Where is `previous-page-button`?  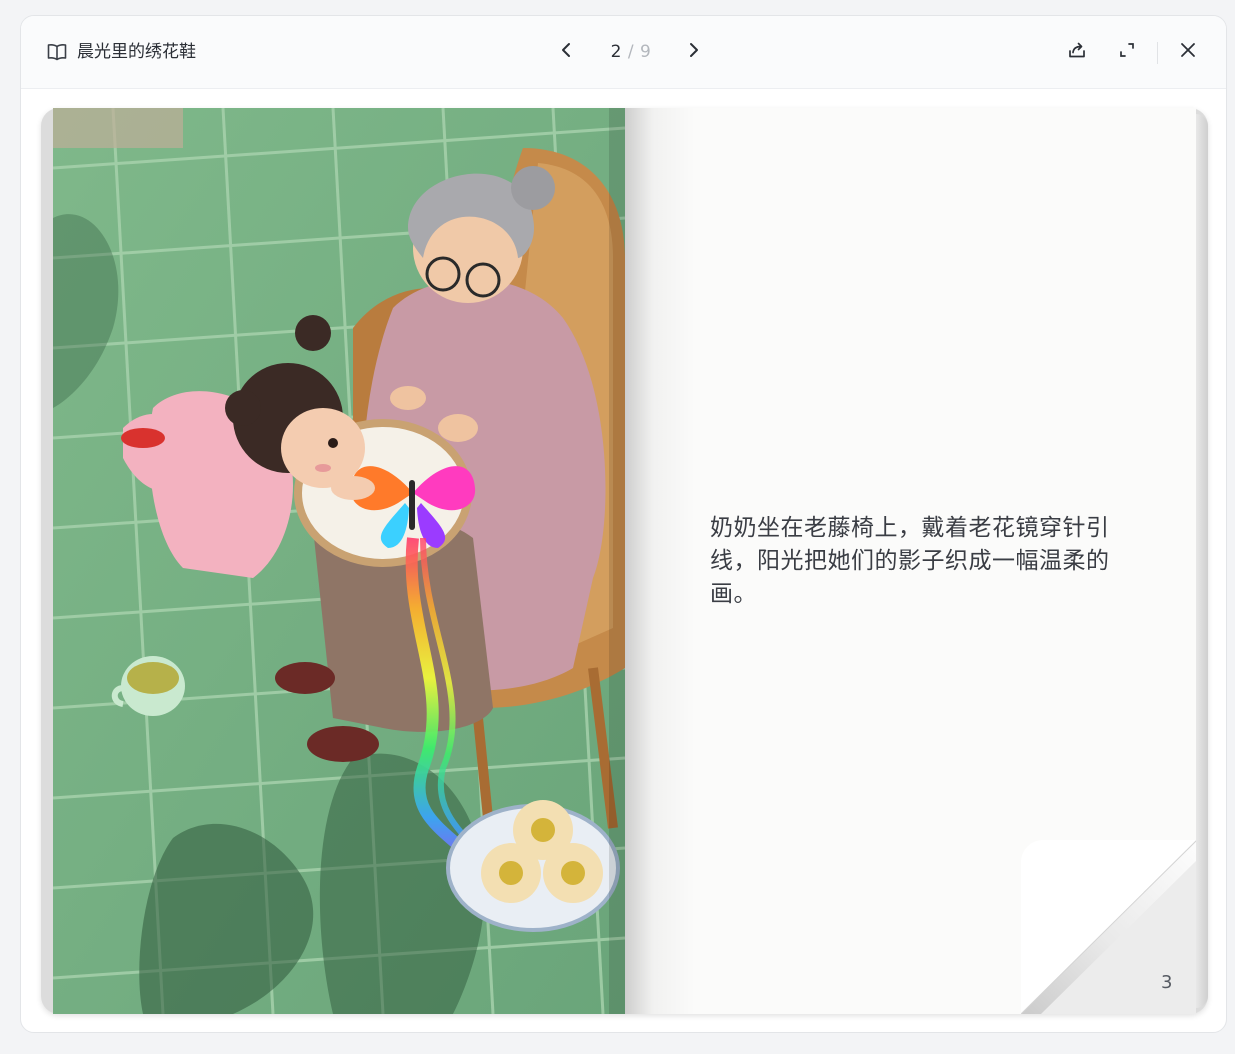
previous-page-button is located at coordinates (567, 52).